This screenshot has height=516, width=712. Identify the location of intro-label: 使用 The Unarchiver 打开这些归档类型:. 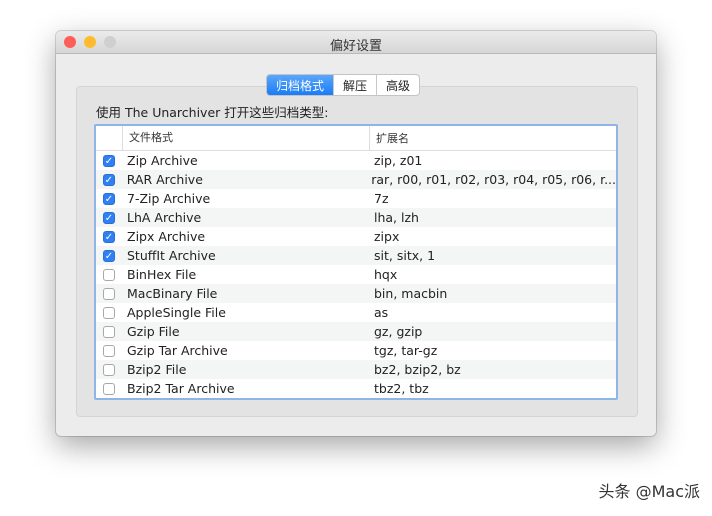
(212, 112).